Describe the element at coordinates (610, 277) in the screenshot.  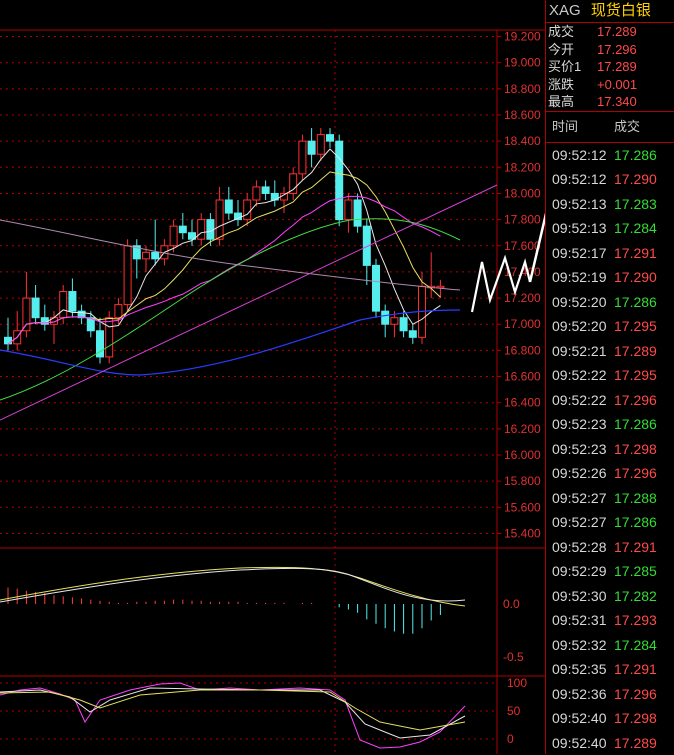
I see `trade-row: 09:52:19 17.290` at that location.